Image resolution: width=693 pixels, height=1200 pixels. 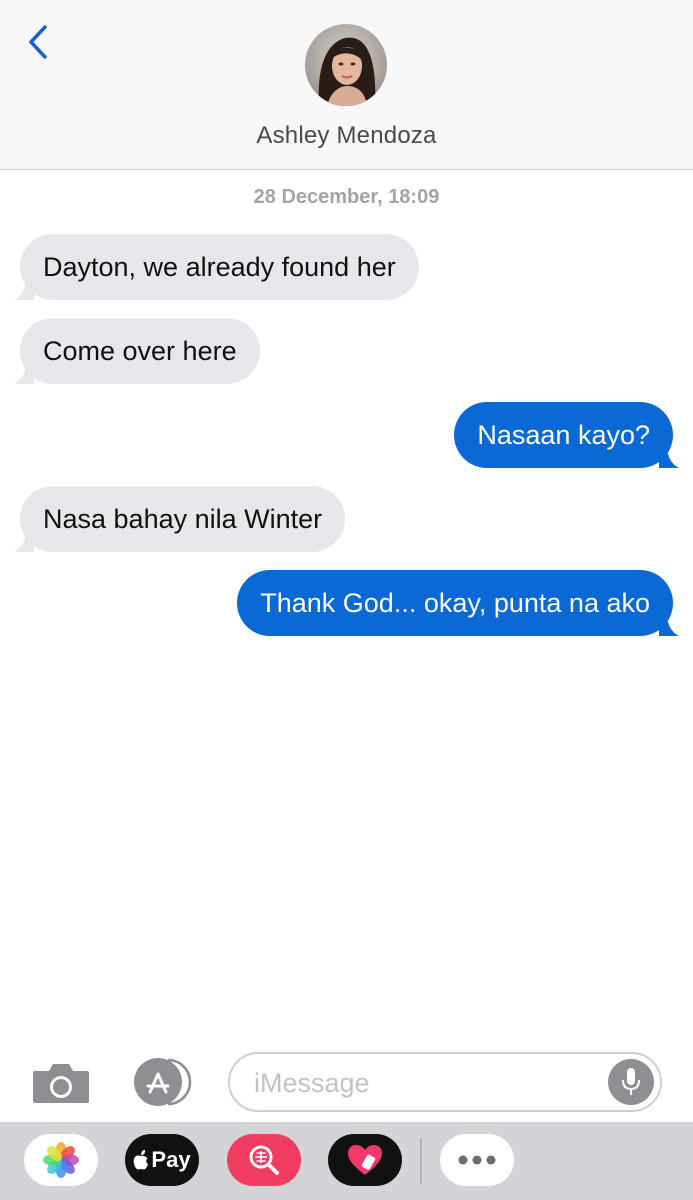 I want to click on message-input-container, so click(x=445, y=1082).